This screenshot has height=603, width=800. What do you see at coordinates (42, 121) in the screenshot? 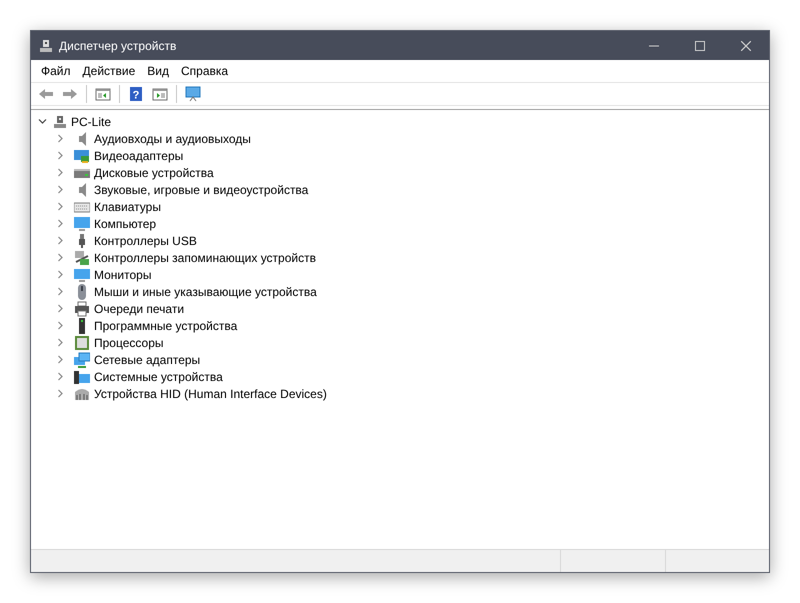
I see `collapse-chevron-icon` at bounding box center [42, 121].